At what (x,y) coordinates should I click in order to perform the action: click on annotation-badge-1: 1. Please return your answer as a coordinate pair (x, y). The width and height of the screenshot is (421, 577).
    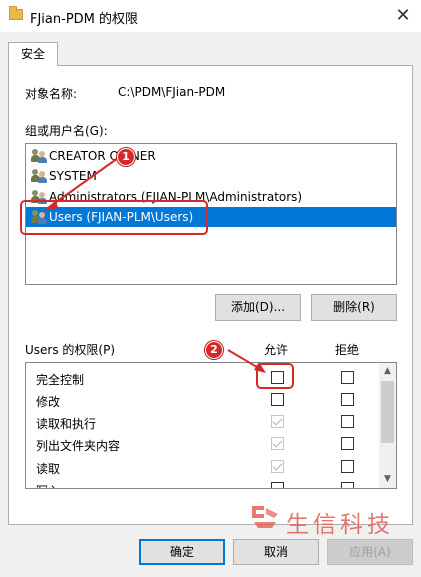
    Looking at the image, I should click on (126, 157).